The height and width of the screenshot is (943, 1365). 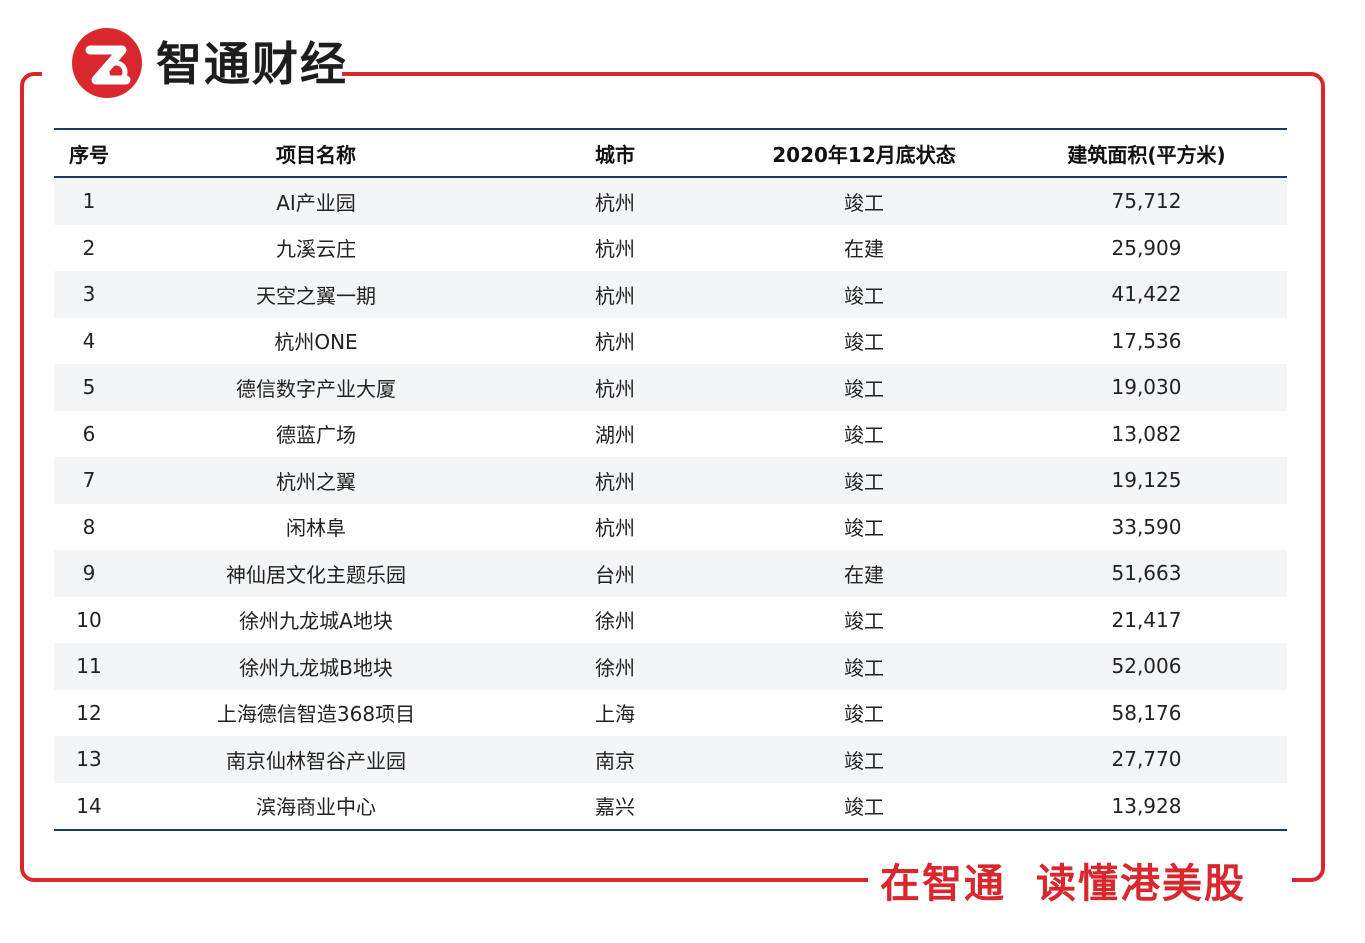 What do you see at coordinates (89, 526) in the screenshot?
I see `cell-index: 8` at bounding box center [89, 526].